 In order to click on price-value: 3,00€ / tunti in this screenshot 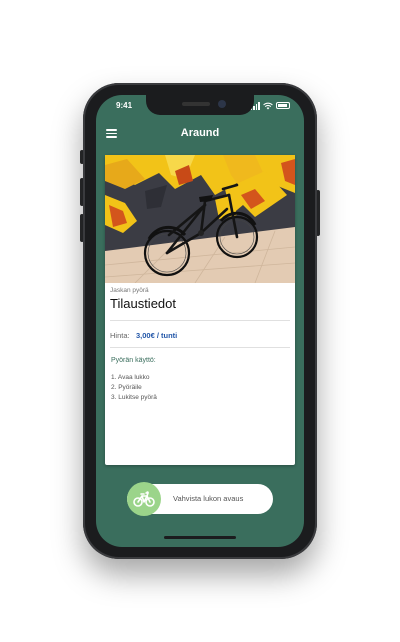, I will do `click(157, 335)`.